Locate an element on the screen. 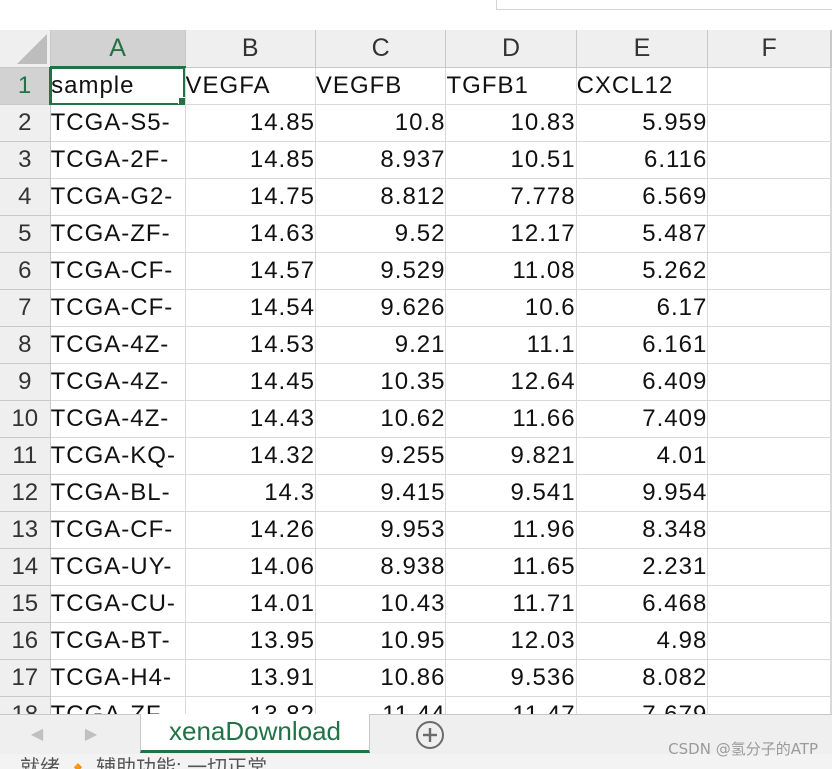 The height and width of the screenshot is (769, 832). cell-e7: 6.17 is located at coordinates (642, 308).